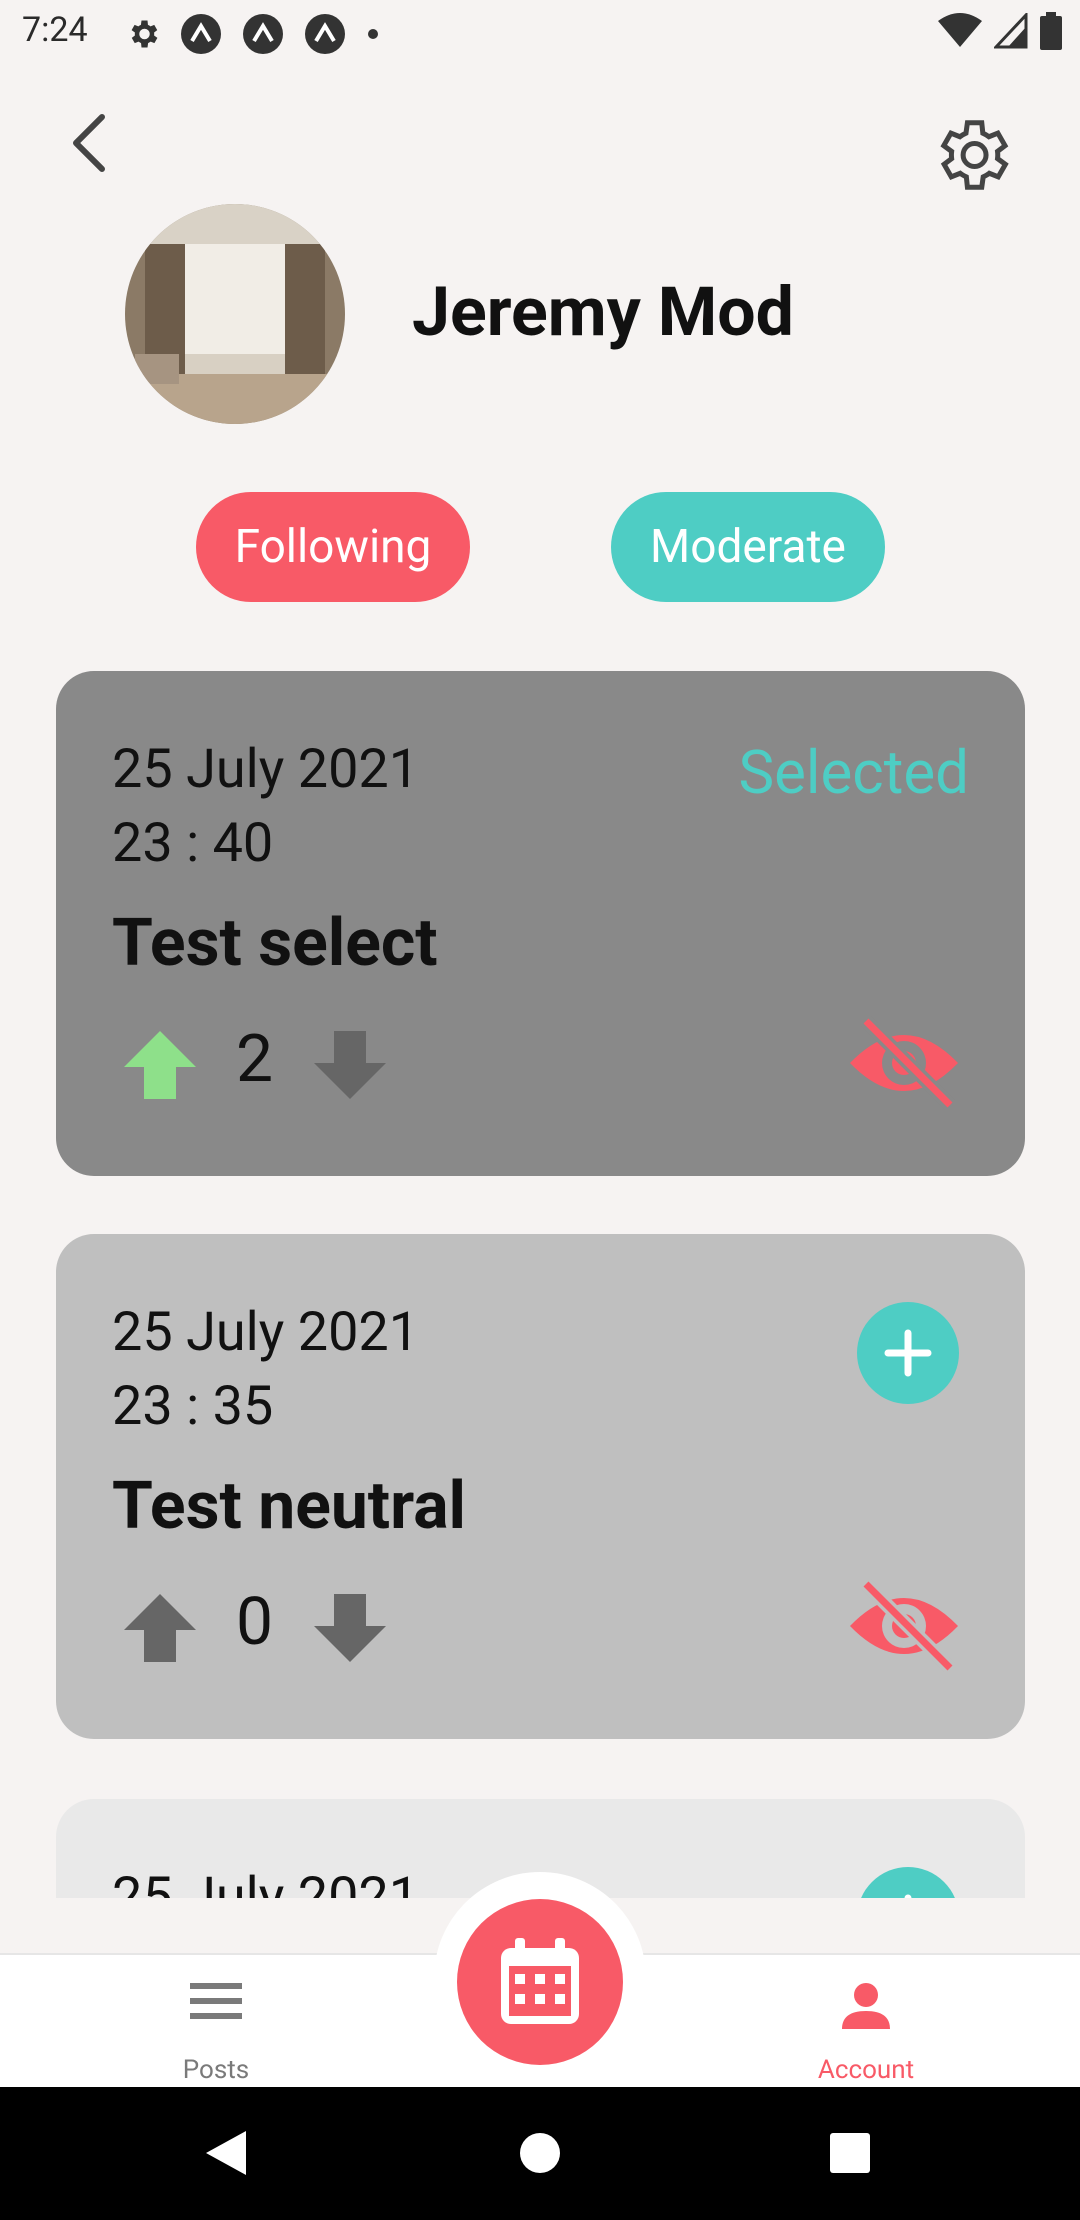 This screenshot has height=2220, width=1080. Describe the element at coordinates (866, 2006) in the screenshot. I see `person-icon` at that location.